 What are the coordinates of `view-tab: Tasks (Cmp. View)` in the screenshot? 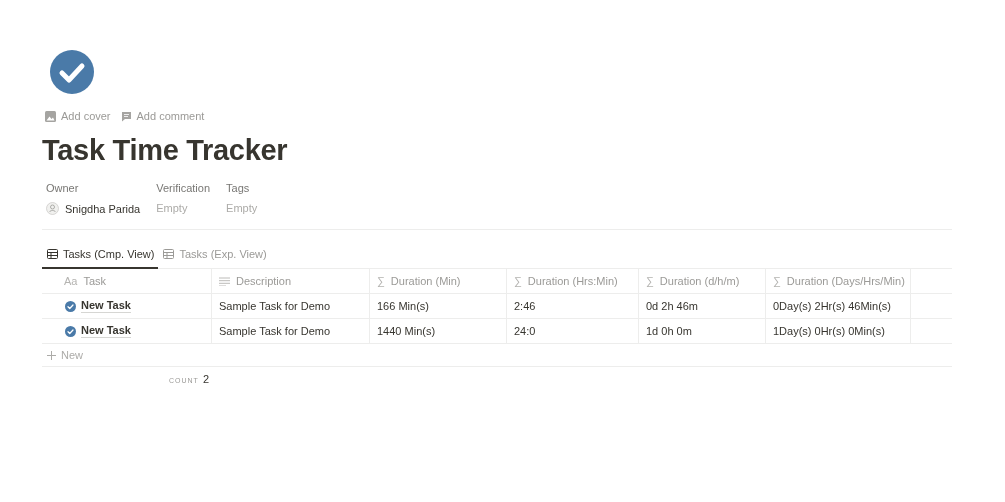 It's located at (100, 255).